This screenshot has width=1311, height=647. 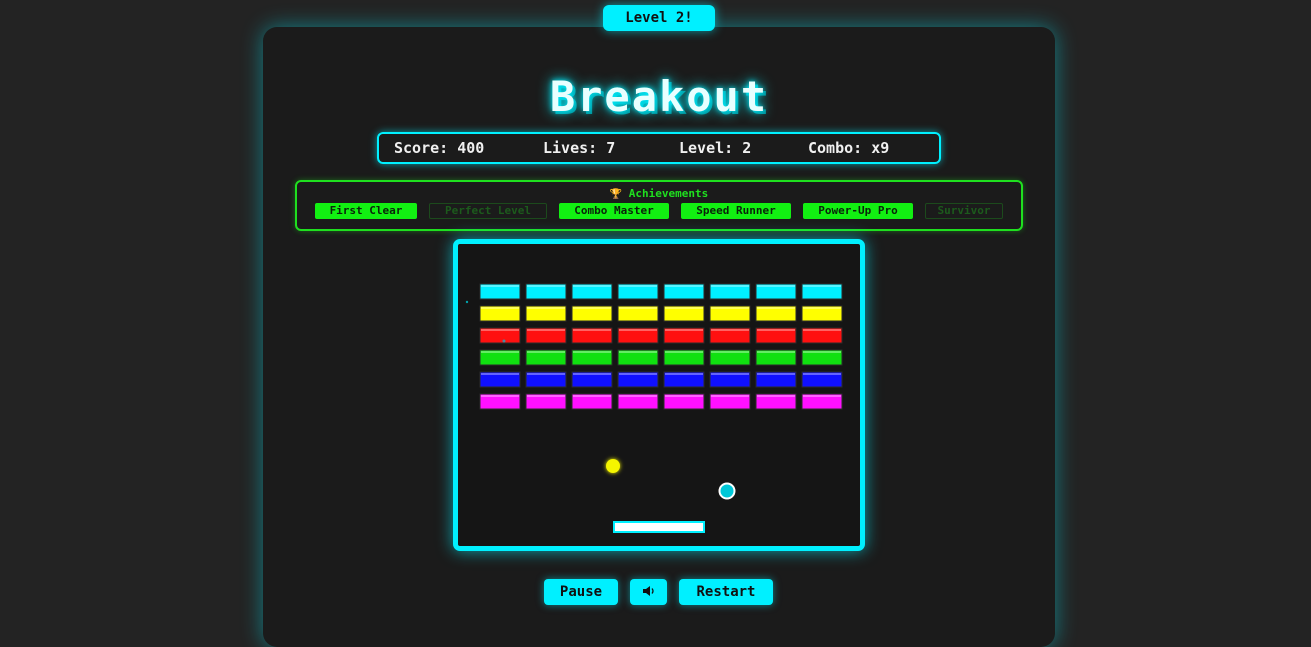 I want to click on game-board, so click(x=654, y=408).